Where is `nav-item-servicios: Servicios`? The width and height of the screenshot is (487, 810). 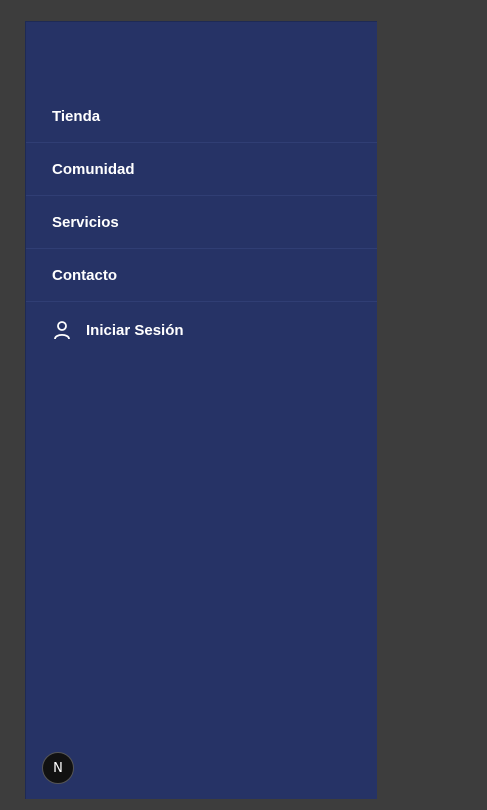
nav-item-servicios: Servicios is located at coordinates (201, 222).